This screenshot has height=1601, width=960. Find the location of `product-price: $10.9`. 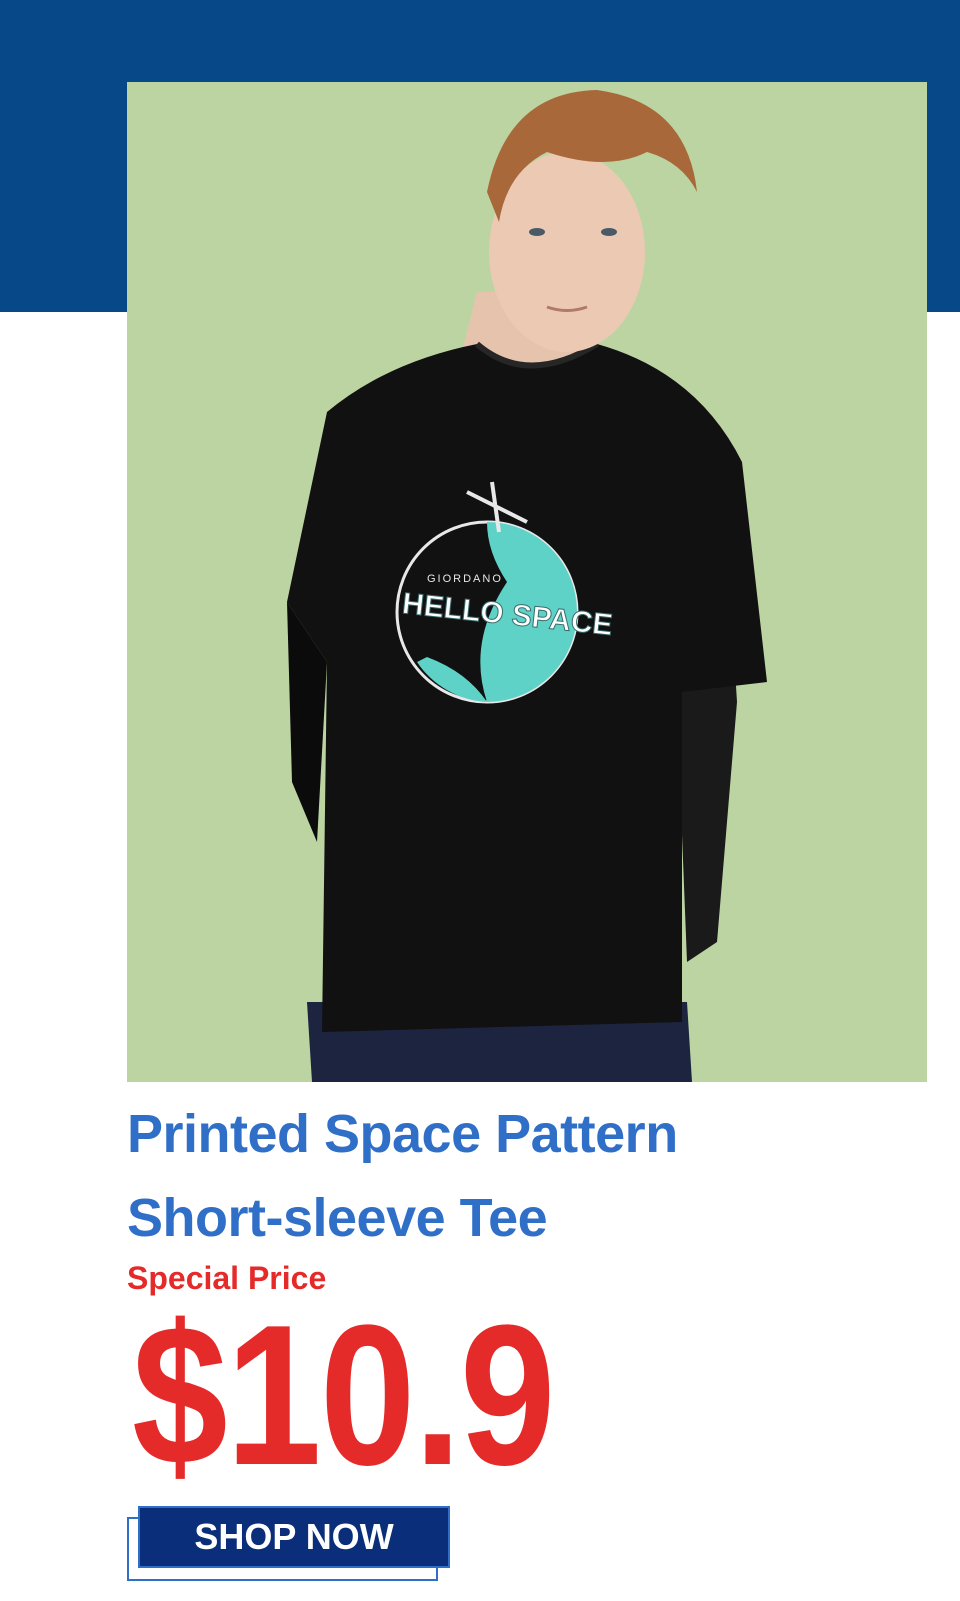

product-price: $10.9 is located at coordinates (344, 1395).